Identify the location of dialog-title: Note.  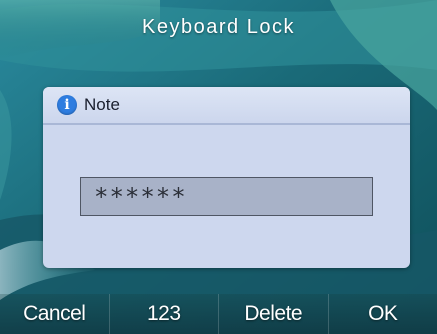
(102, 104).